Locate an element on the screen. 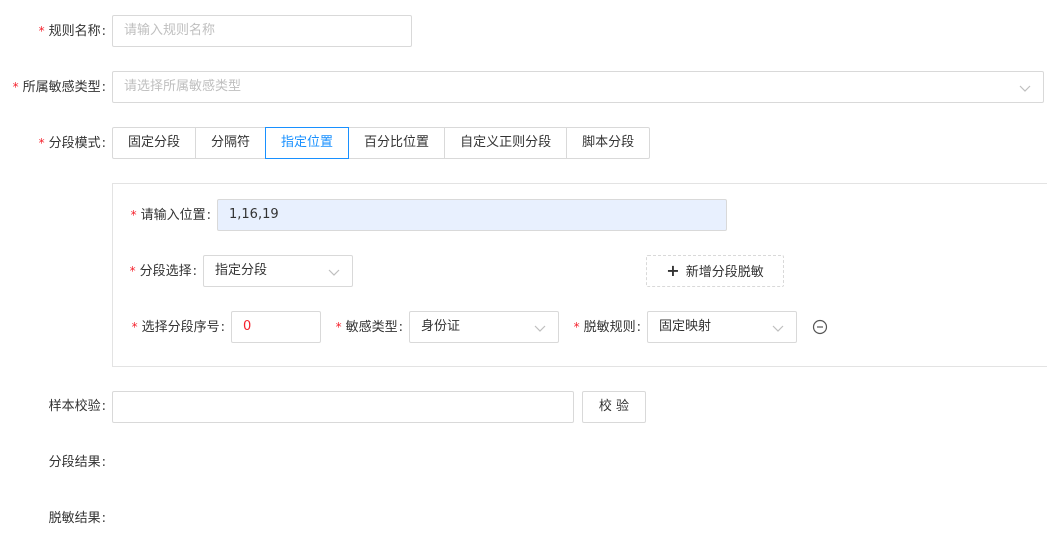  rule-name-placeholder: 请输入规则名称 is located at coordinates (170, 30).